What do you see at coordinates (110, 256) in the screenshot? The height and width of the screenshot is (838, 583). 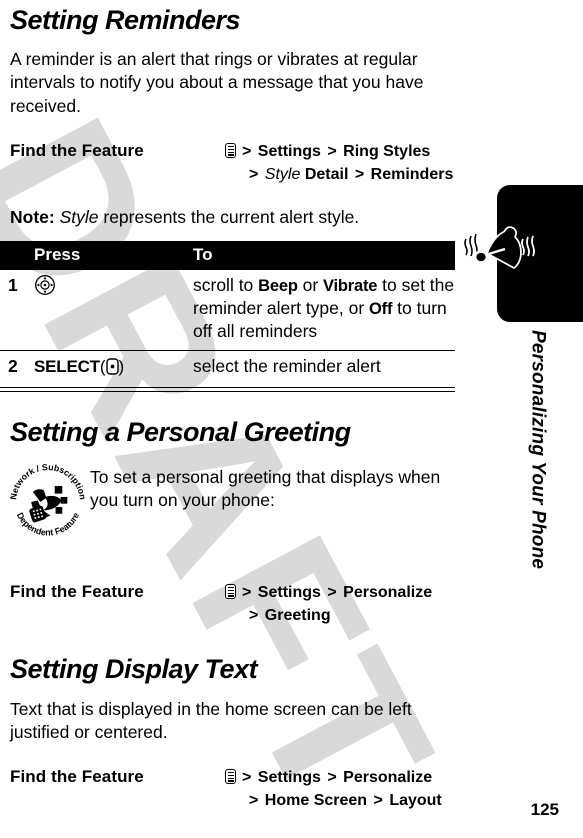 I see `col-header-press: Press` at bounding box center [110, 256].